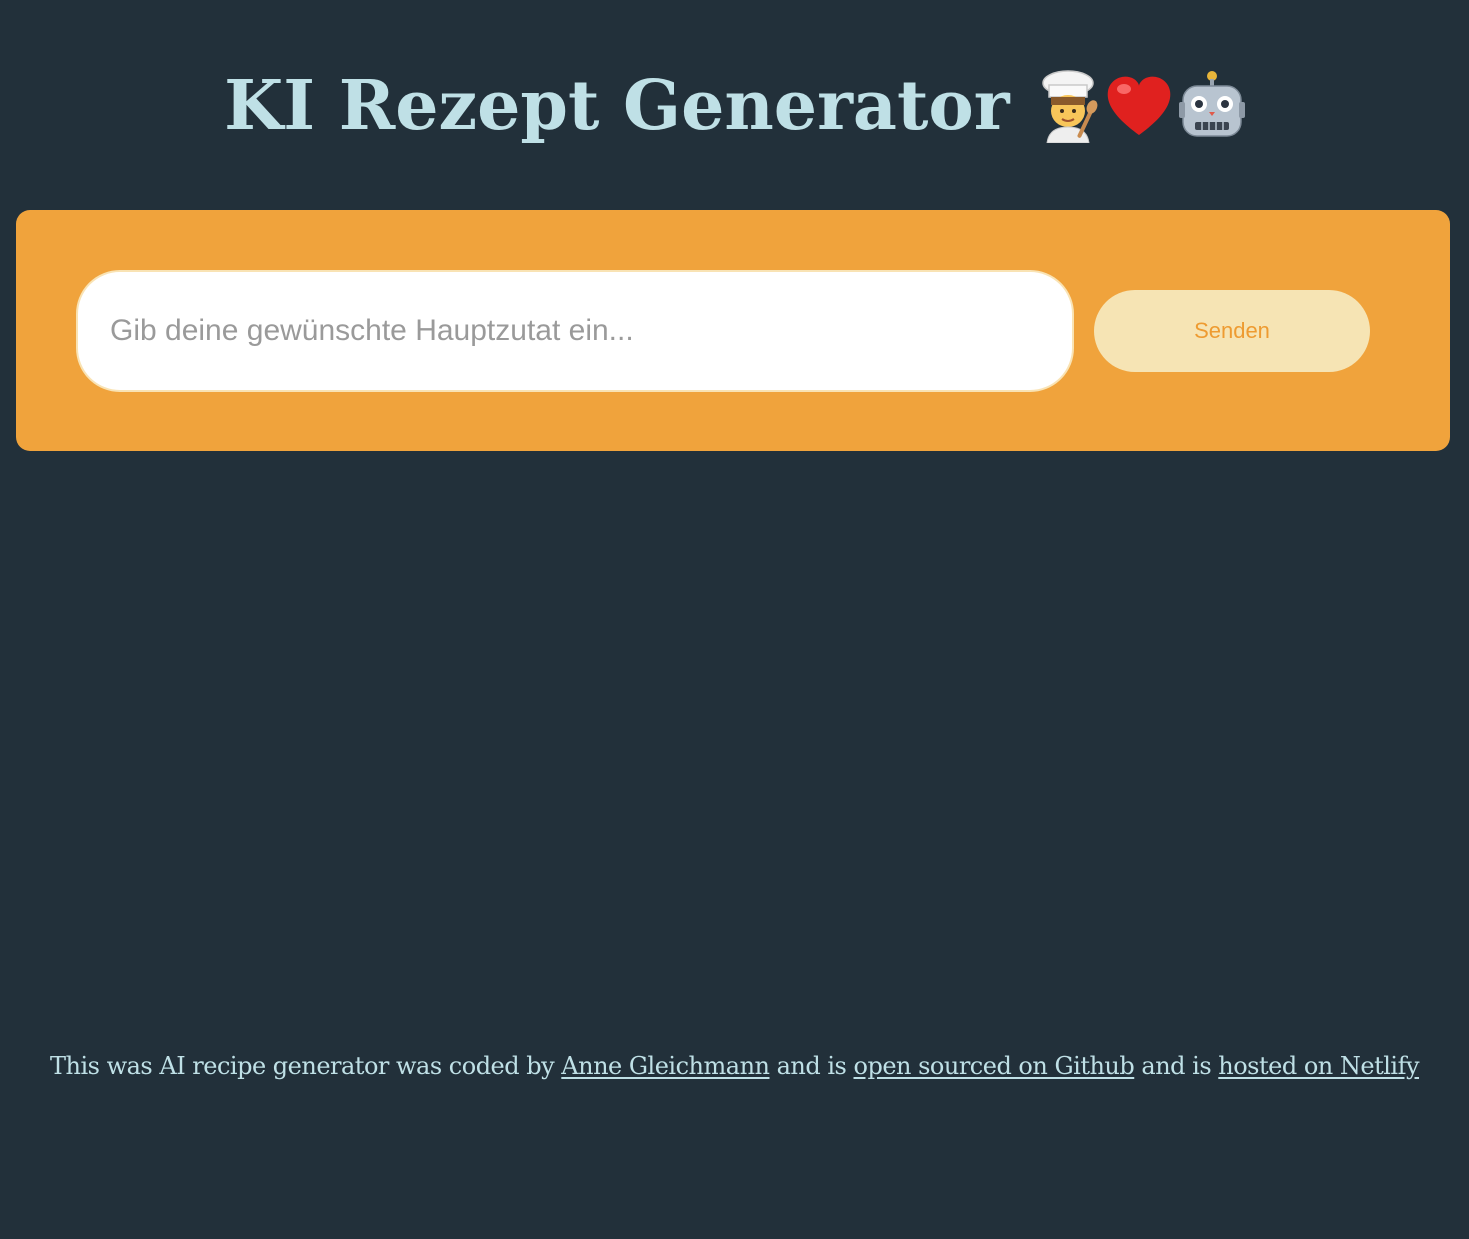 The image size is (1469, 1239). What do you see at coordinates (811, 1066) in the screenshot?
I see `footer-text-2: and is` at bounding box center [811, 1066].